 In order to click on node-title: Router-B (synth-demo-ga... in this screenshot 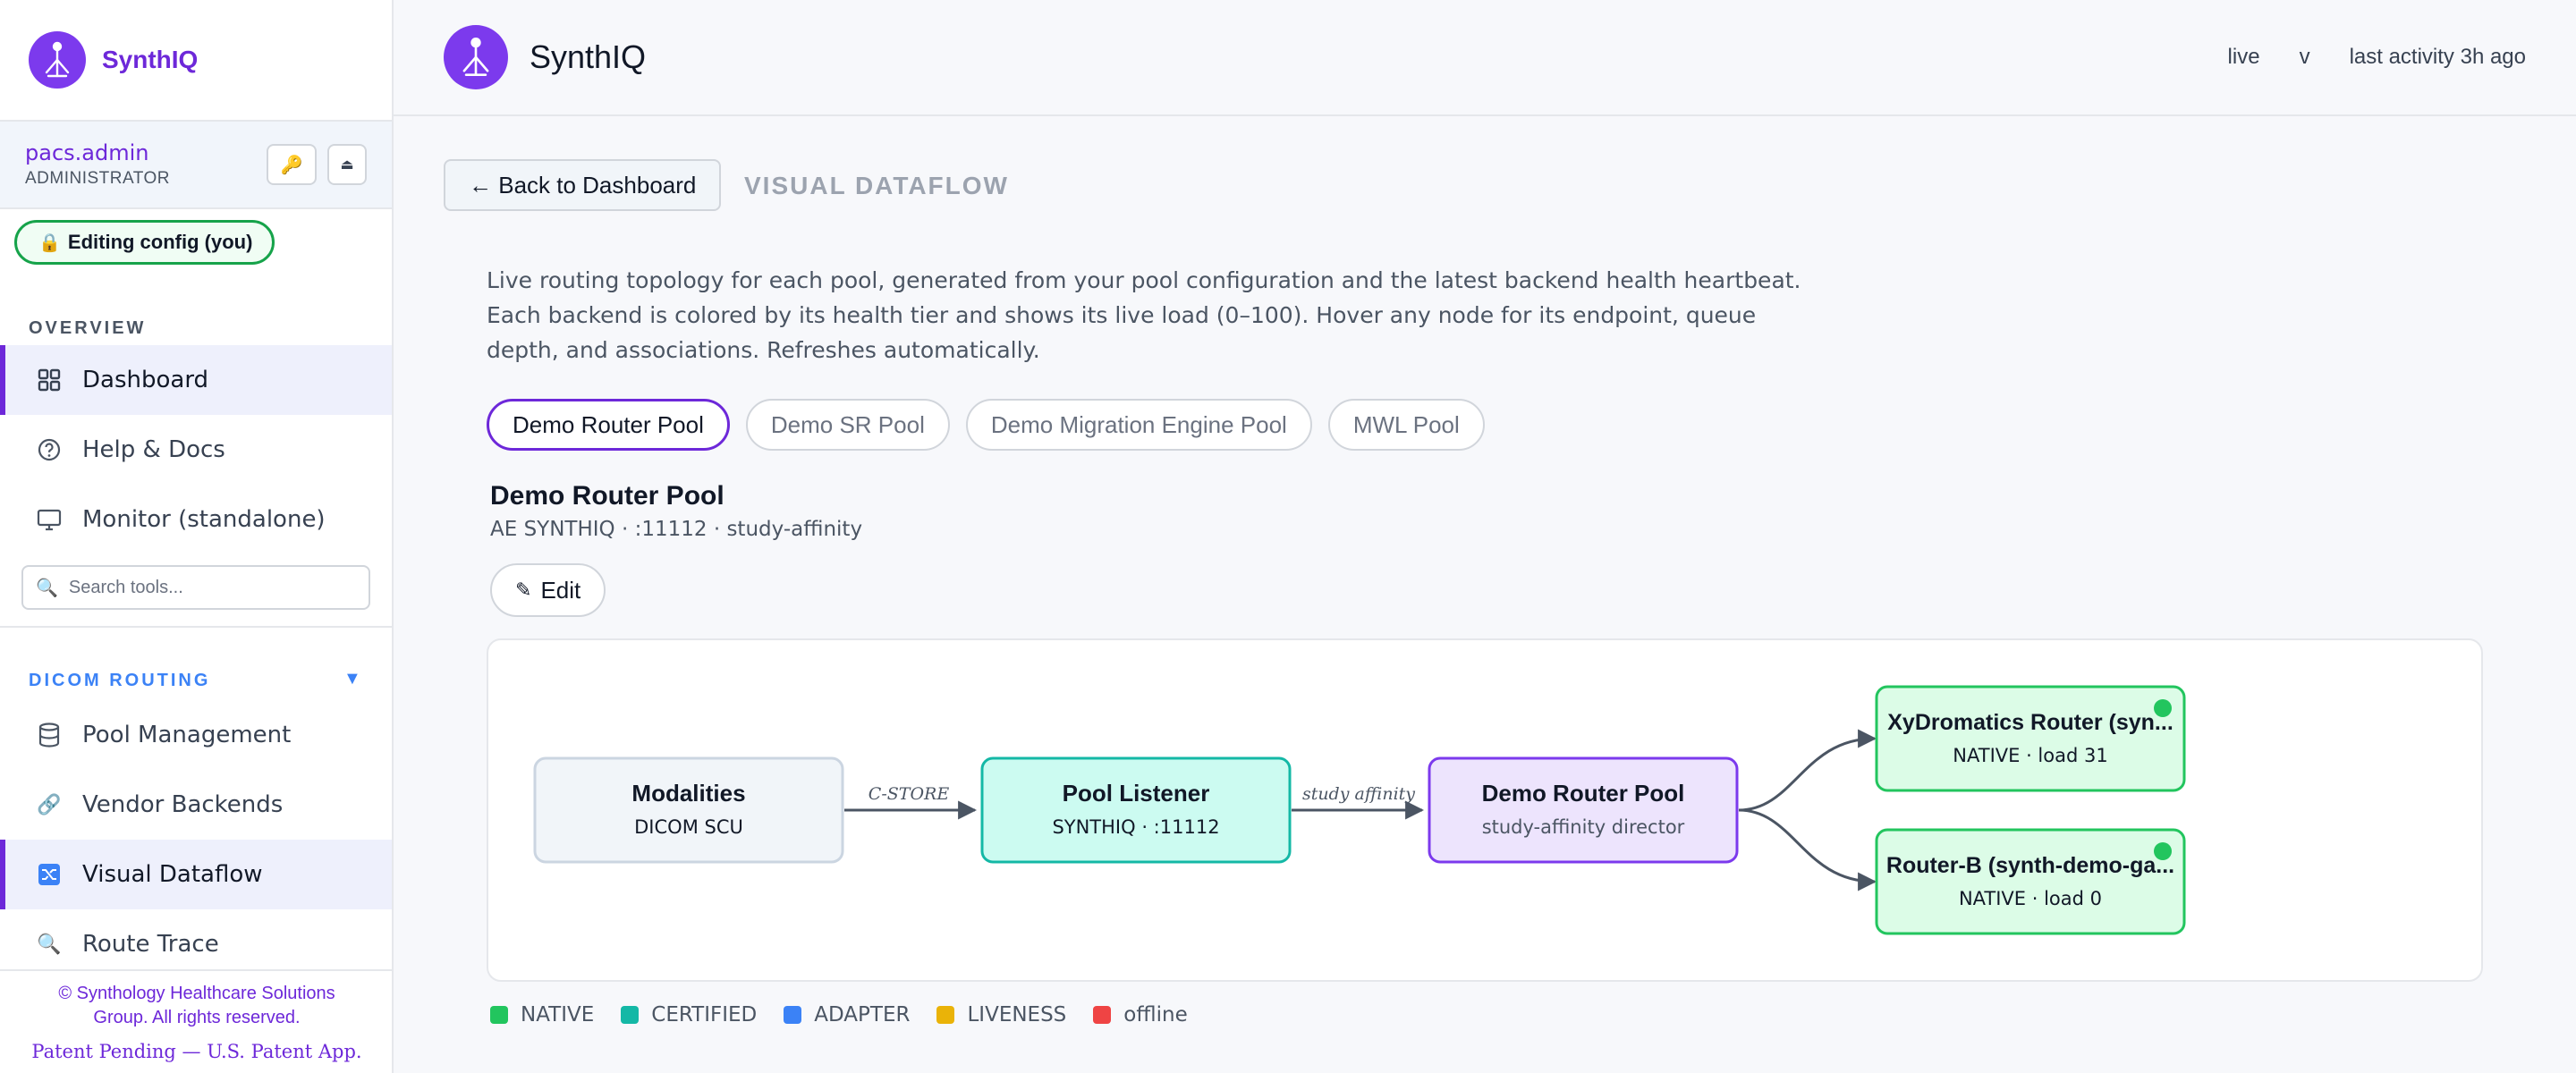, I will do `click(2030, 865)`.